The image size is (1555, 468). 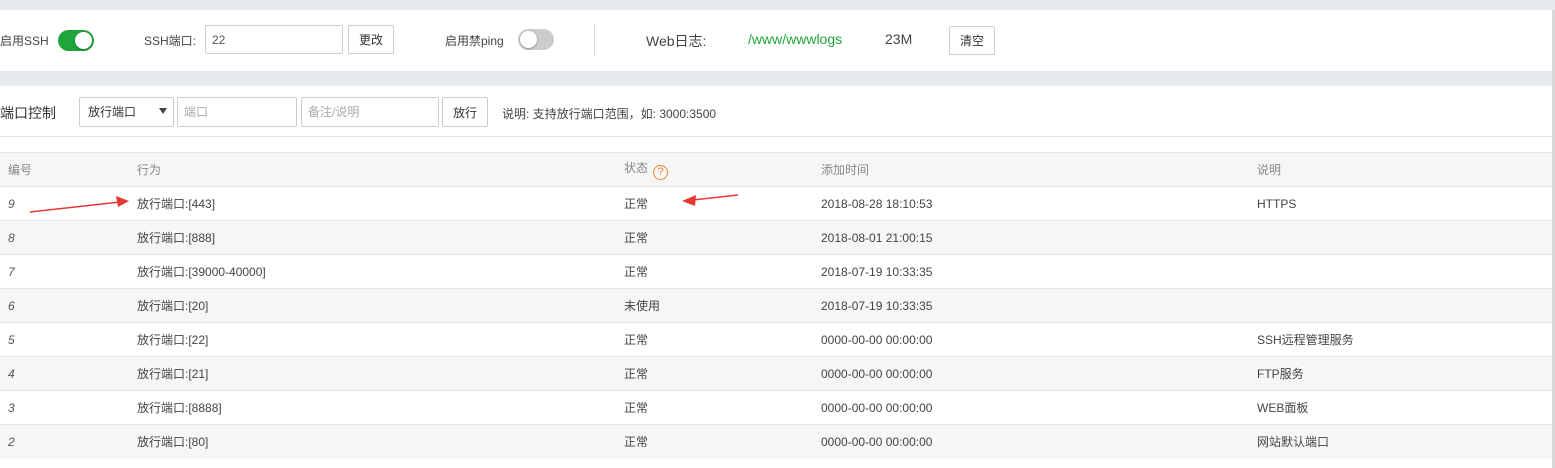 I want to click on table-row: 5 放行端口:[22] 正常 0000-00-00 00:00:00 SSH远程管理服务, so click(x=777, y=339).